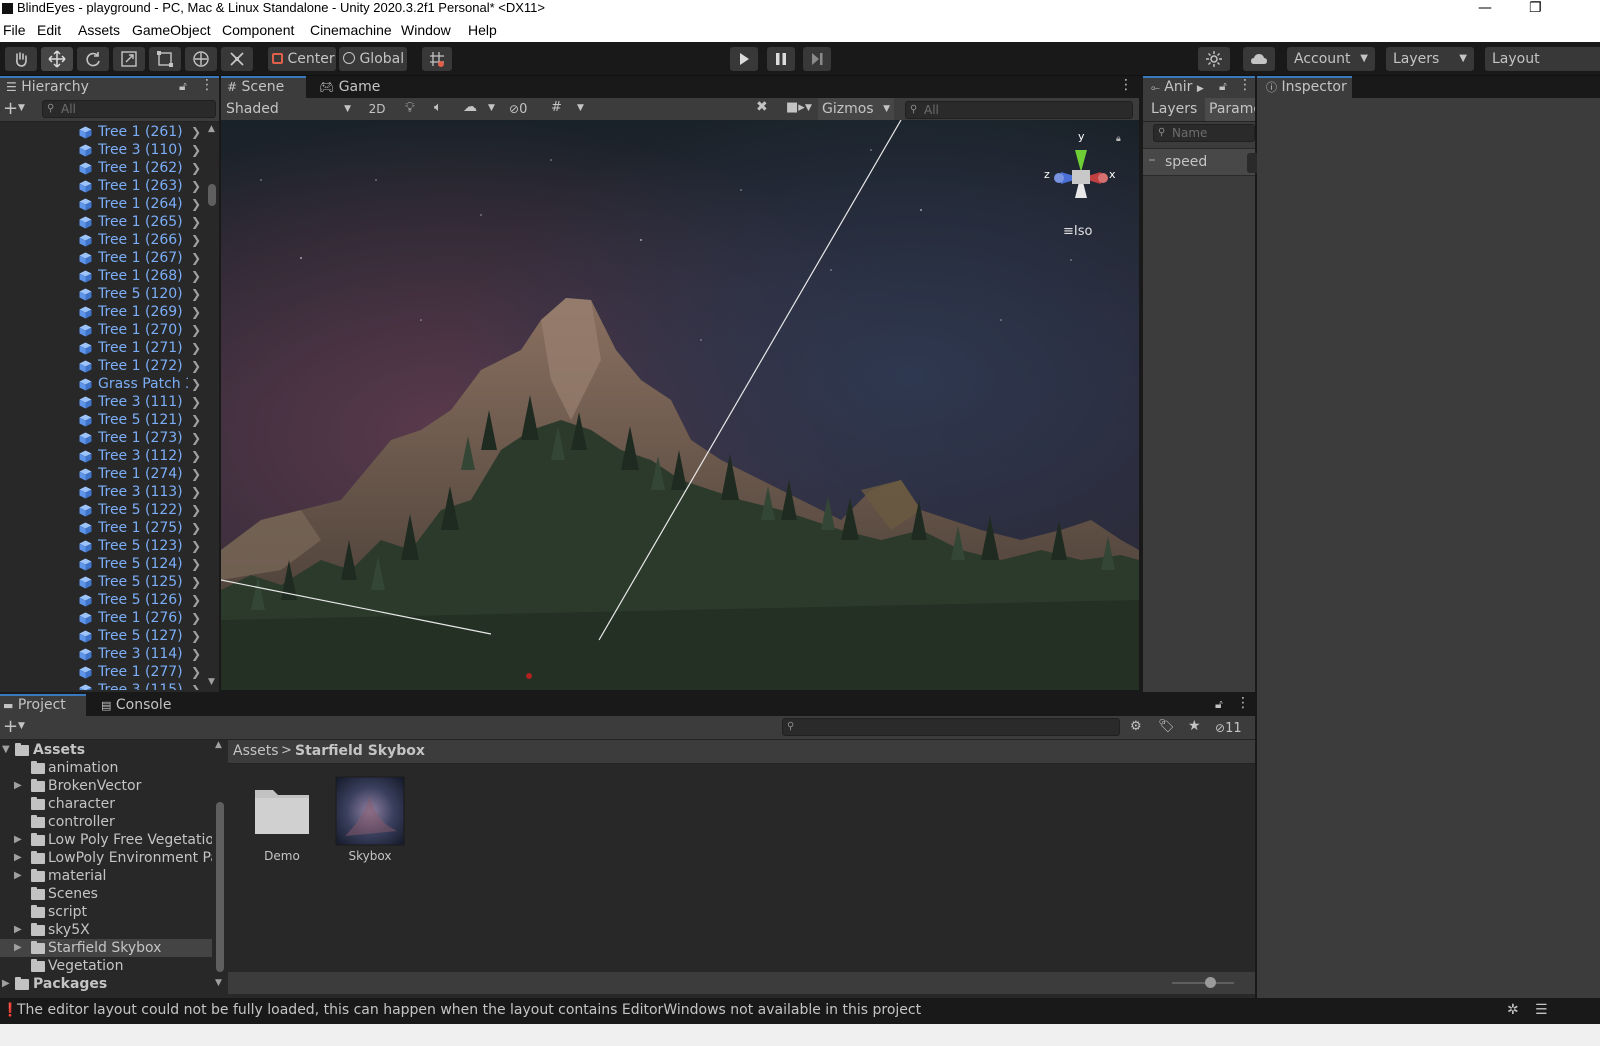 The width and height of the screenshot is (1600, 1046). What do you see at coordinates (129, 109) in the screenshot?
I see `hierarchy-search-input: ⚲ All` at bounding box center [129, 109].